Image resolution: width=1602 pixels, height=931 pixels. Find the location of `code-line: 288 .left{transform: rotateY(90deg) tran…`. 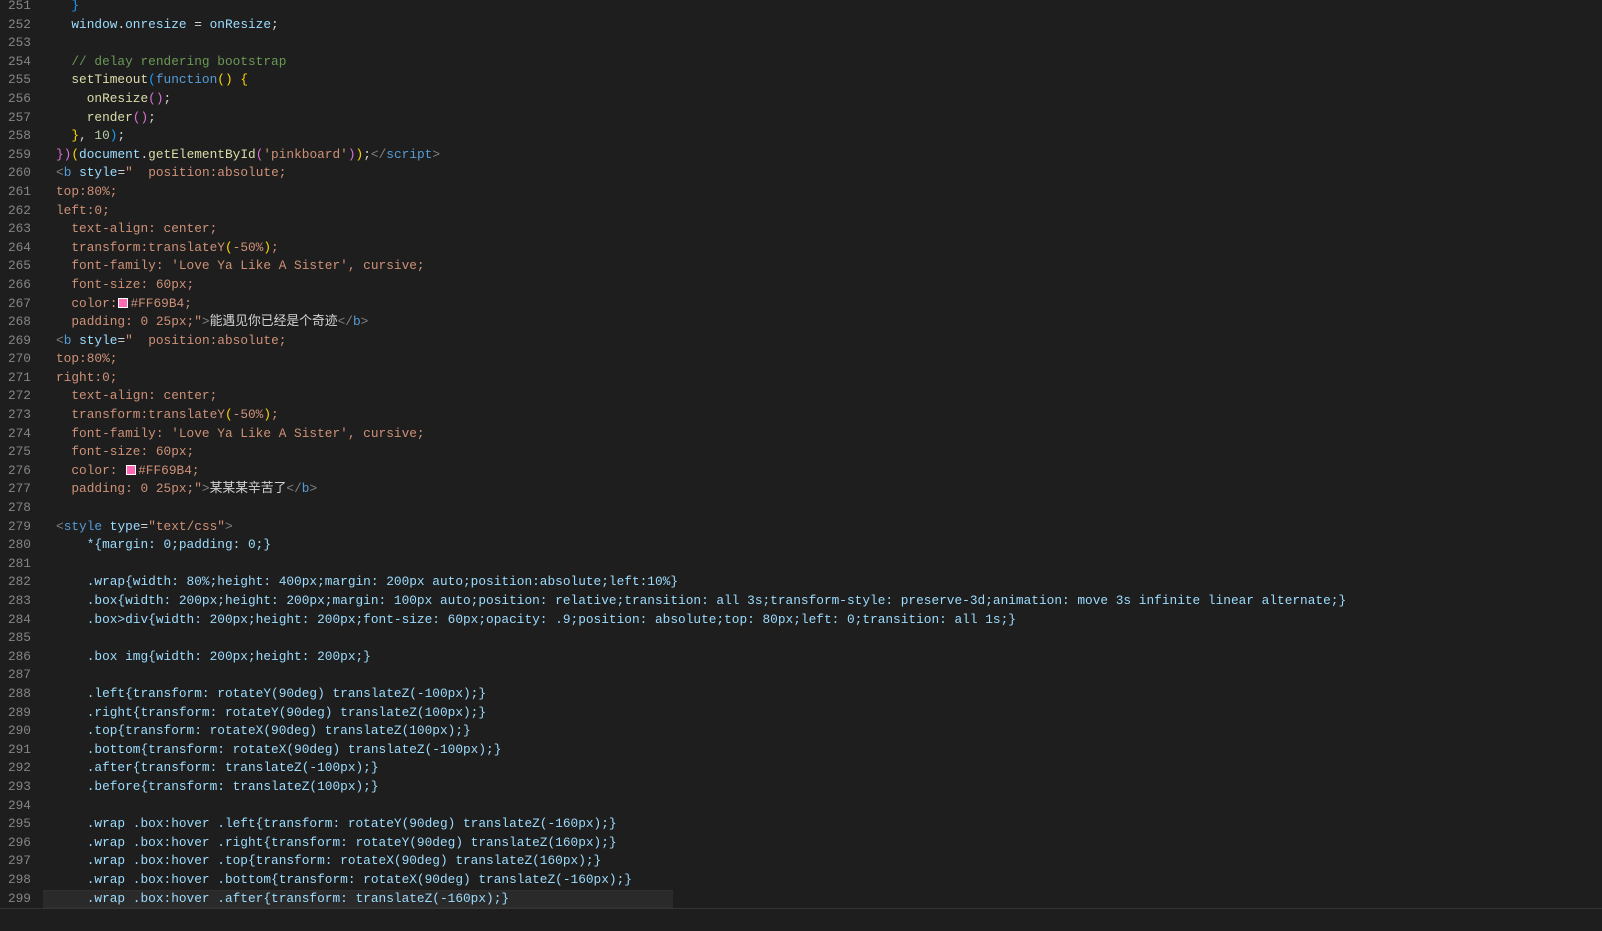

code-line: 288 .left{transform: rotateY(90deg) tran… is located at coordinates (801, 694).